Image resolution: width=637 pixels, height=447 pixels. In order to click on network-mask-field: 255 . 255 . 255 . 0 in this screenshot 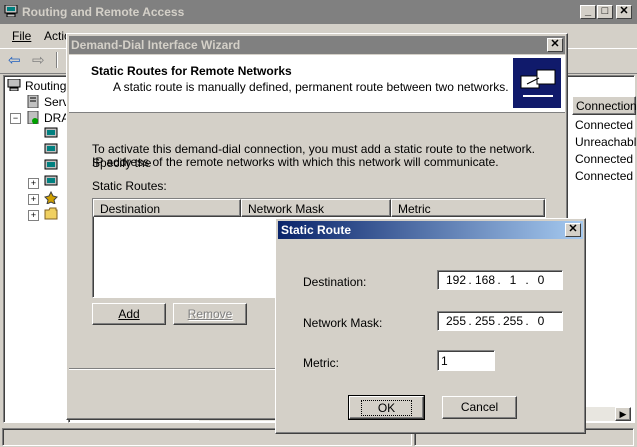, I will do `click(500, 321)`.